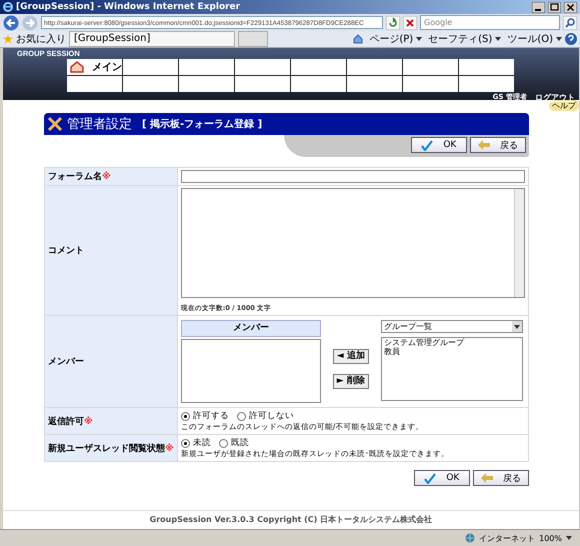 This screenshot has width=580, height=546. I want to click on comment-field, so click(352, 243).